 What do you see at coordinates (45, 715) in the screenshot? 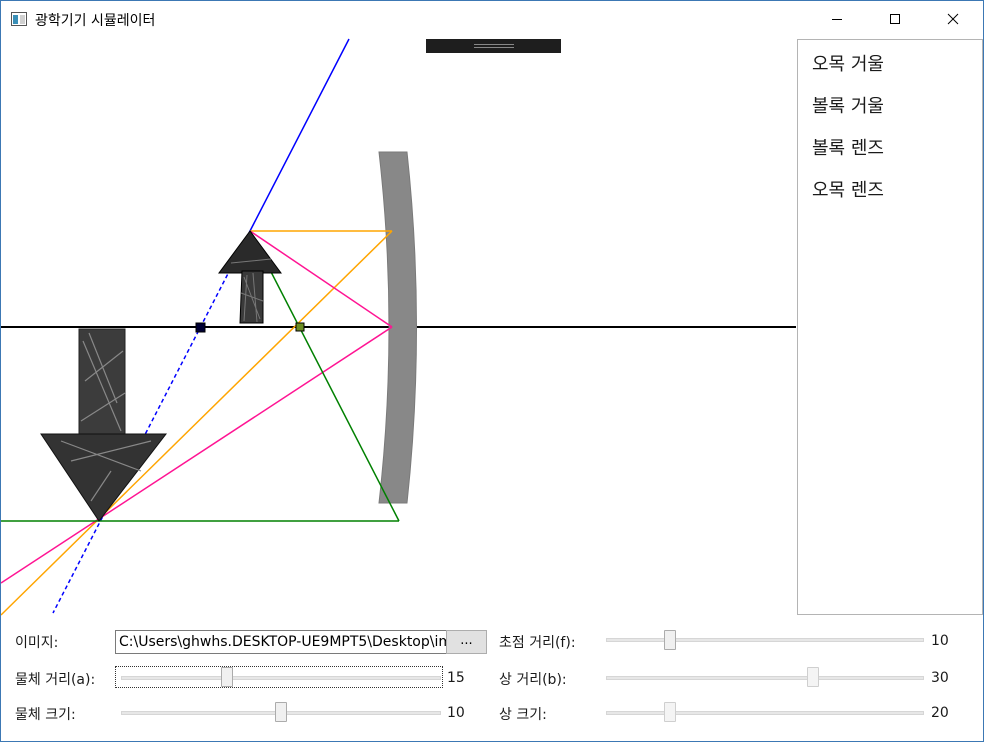
I see `object-size-label: 물체 크기:` at bounding box center [45, 715].